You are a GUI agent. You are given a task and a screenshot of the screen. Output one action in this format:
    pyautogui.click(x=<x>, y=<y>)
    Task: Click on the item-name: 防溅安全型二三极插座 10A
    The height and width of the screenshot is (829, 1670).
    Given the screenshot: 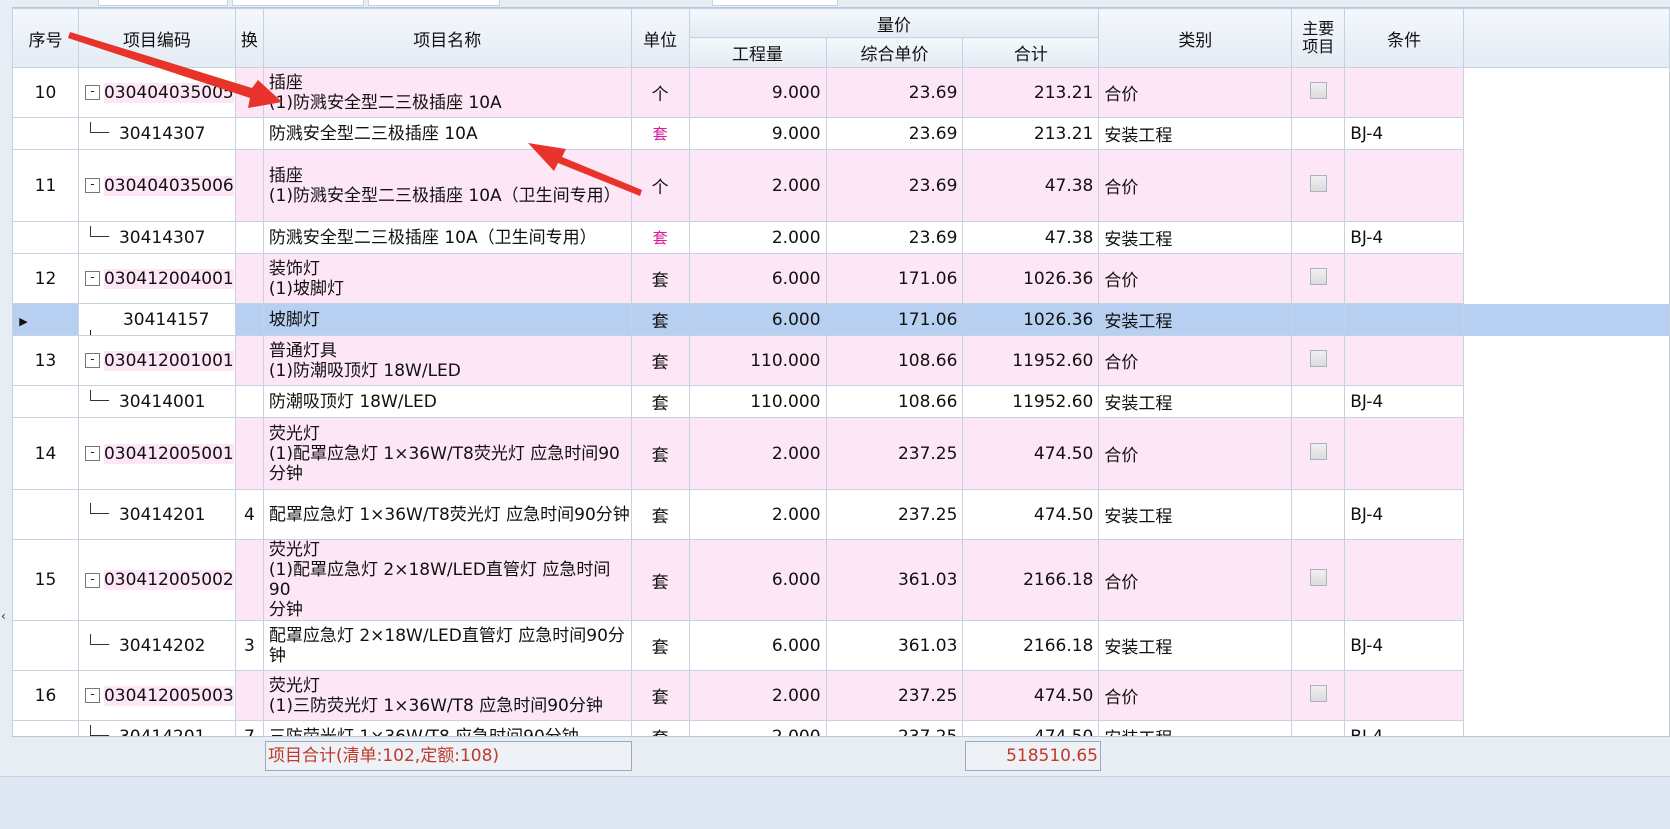 What is the action you would take?
    pyautogui.click(x=447, y=133)
    